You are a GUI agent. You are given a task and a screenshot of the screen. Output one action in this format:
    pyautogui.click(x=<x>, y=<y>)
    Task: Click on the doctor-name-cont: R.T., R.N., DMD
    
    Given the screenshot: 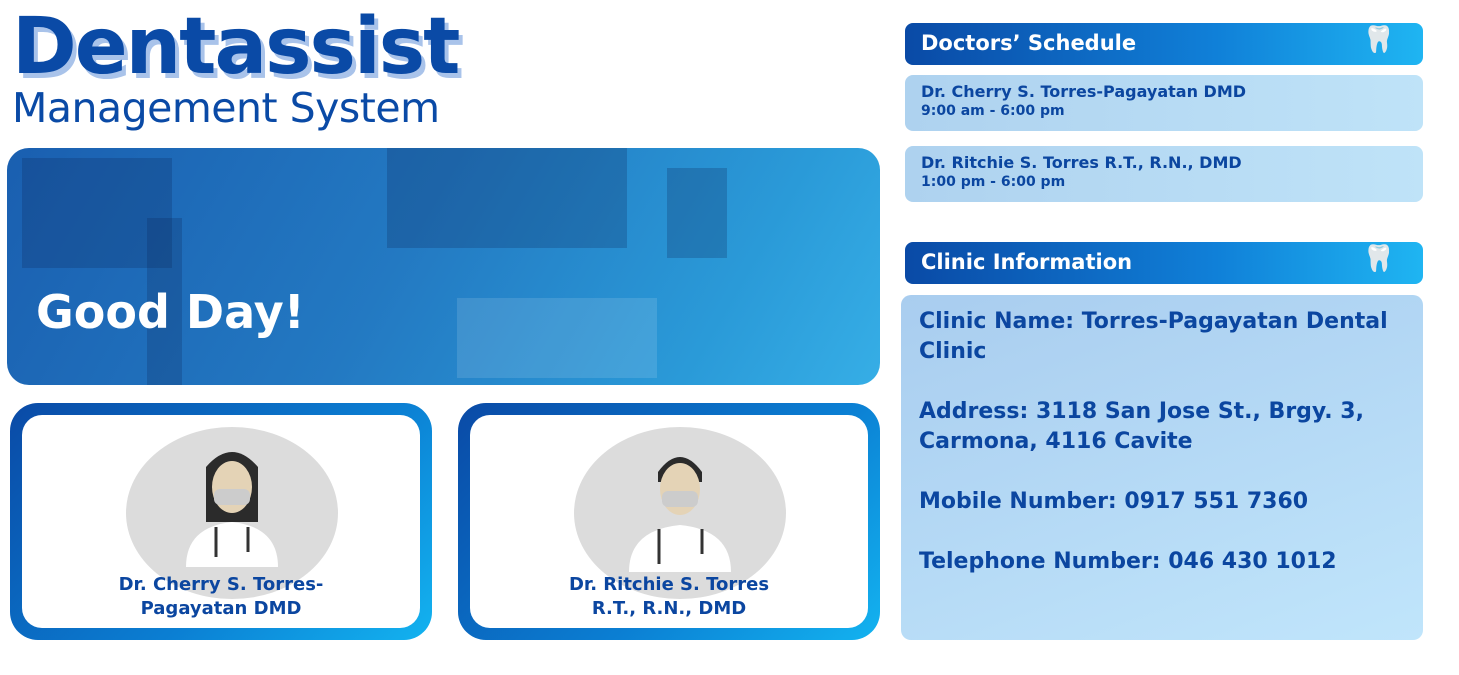 What is the action you would take?
    pyautogui.click(x=669, y=608)
    